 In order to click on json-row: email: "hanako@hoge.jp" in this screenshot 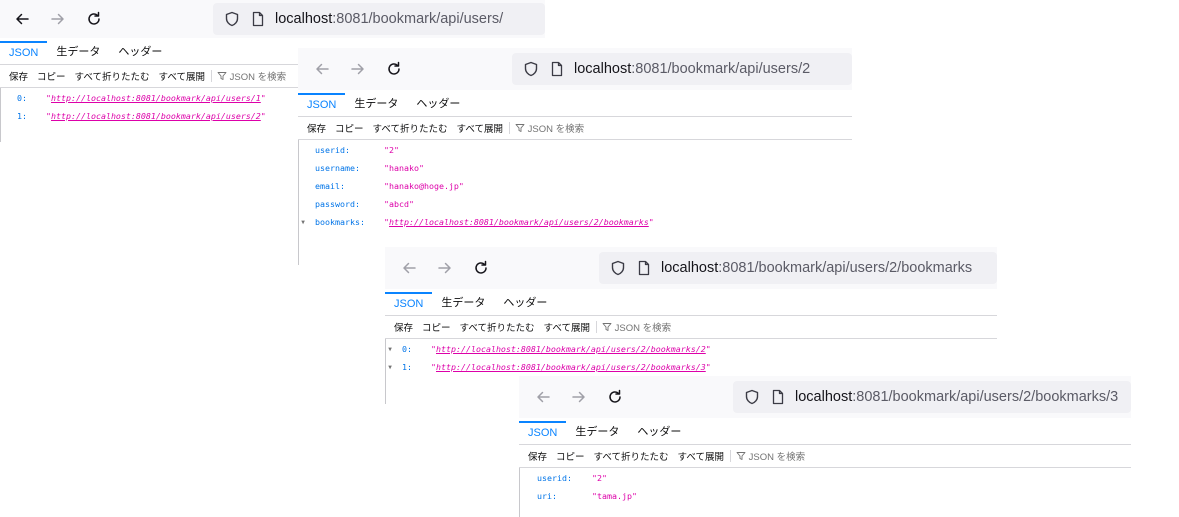, I will do `click(575, 186)`.